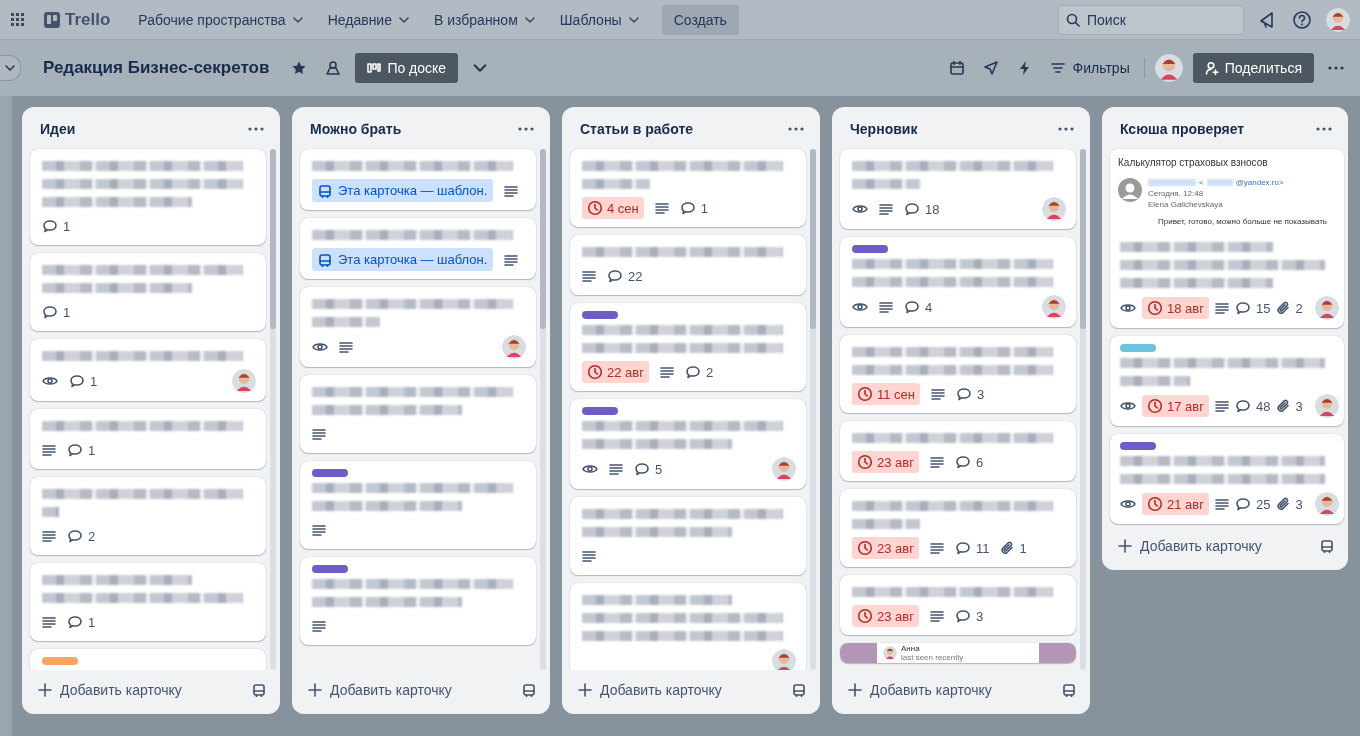  I want to click on card: 11 сен 3, so click(958, 374).